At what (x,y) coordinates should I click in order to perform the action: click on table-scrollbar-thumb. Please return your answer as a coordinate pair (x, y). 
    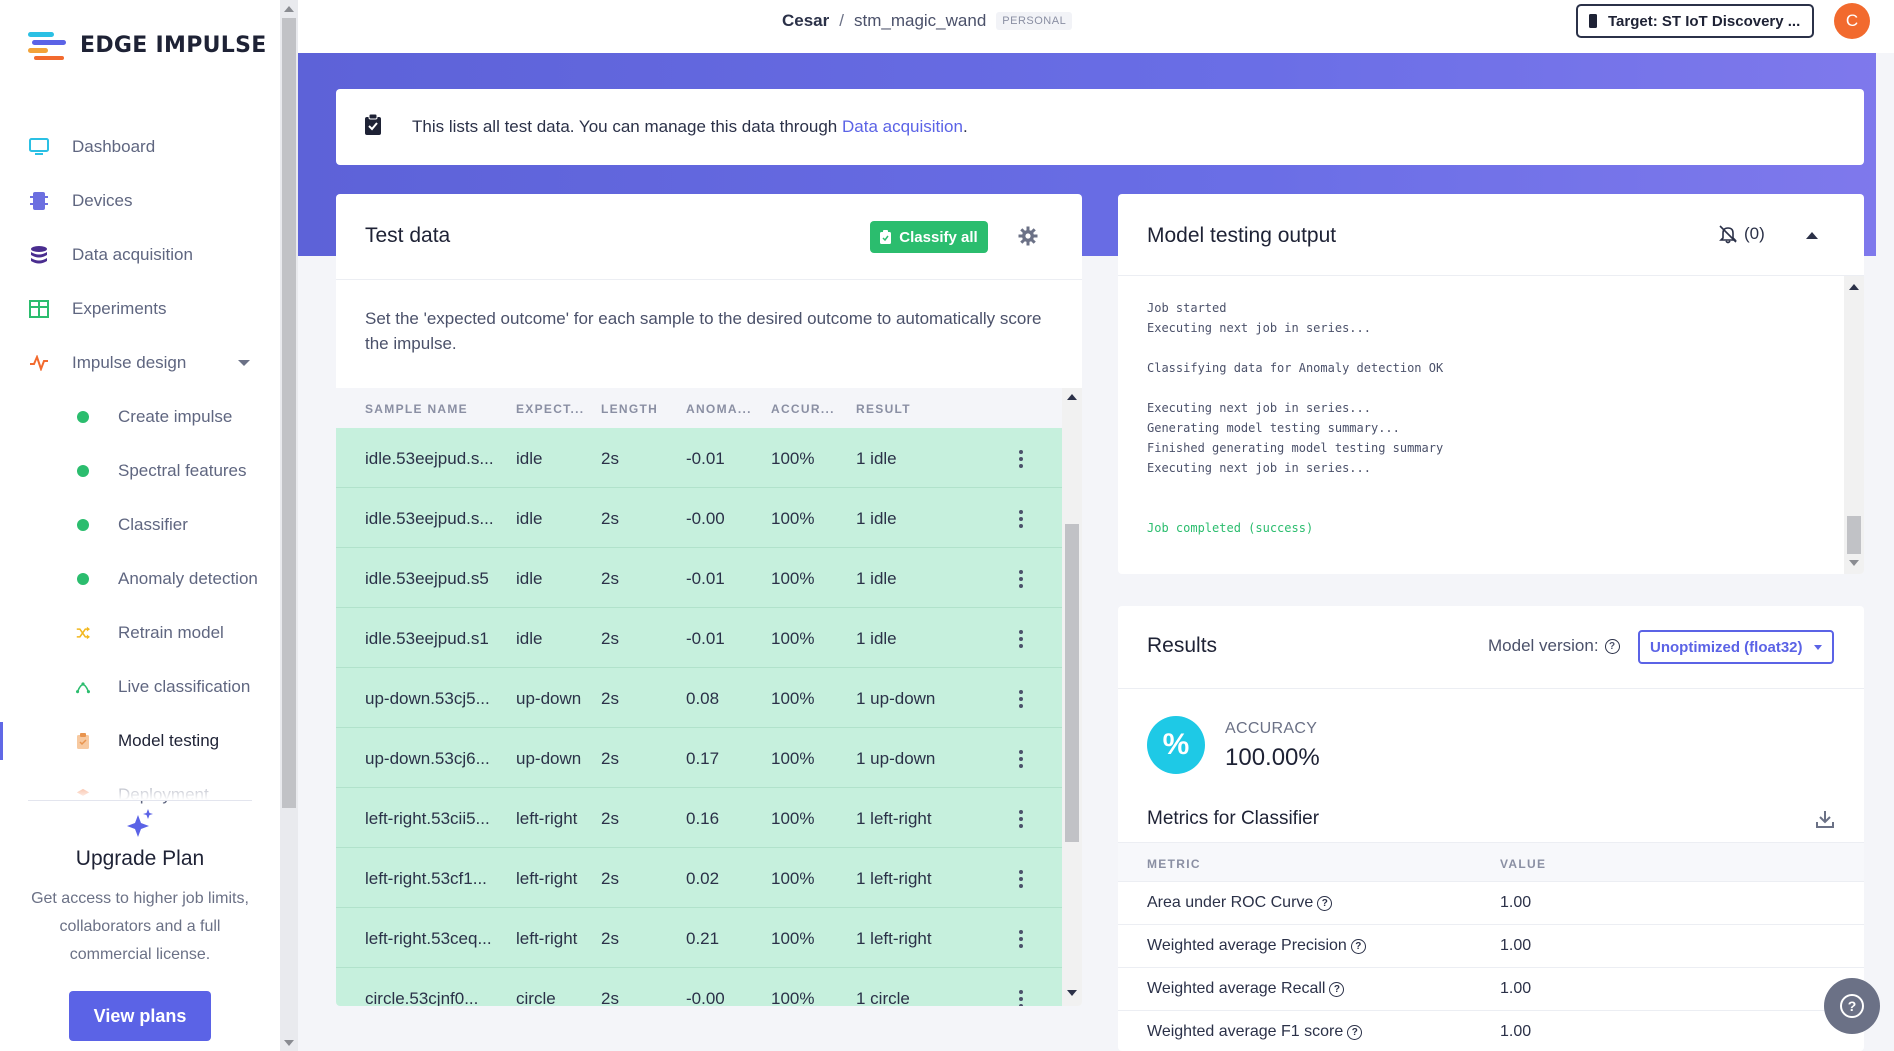
    Looking at the image, I should click on (1072, 683).